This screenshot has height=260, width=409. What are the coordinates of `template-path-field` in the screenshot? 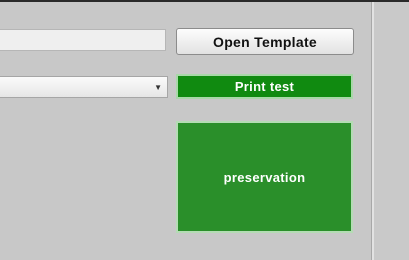 It's located at (83, 40).